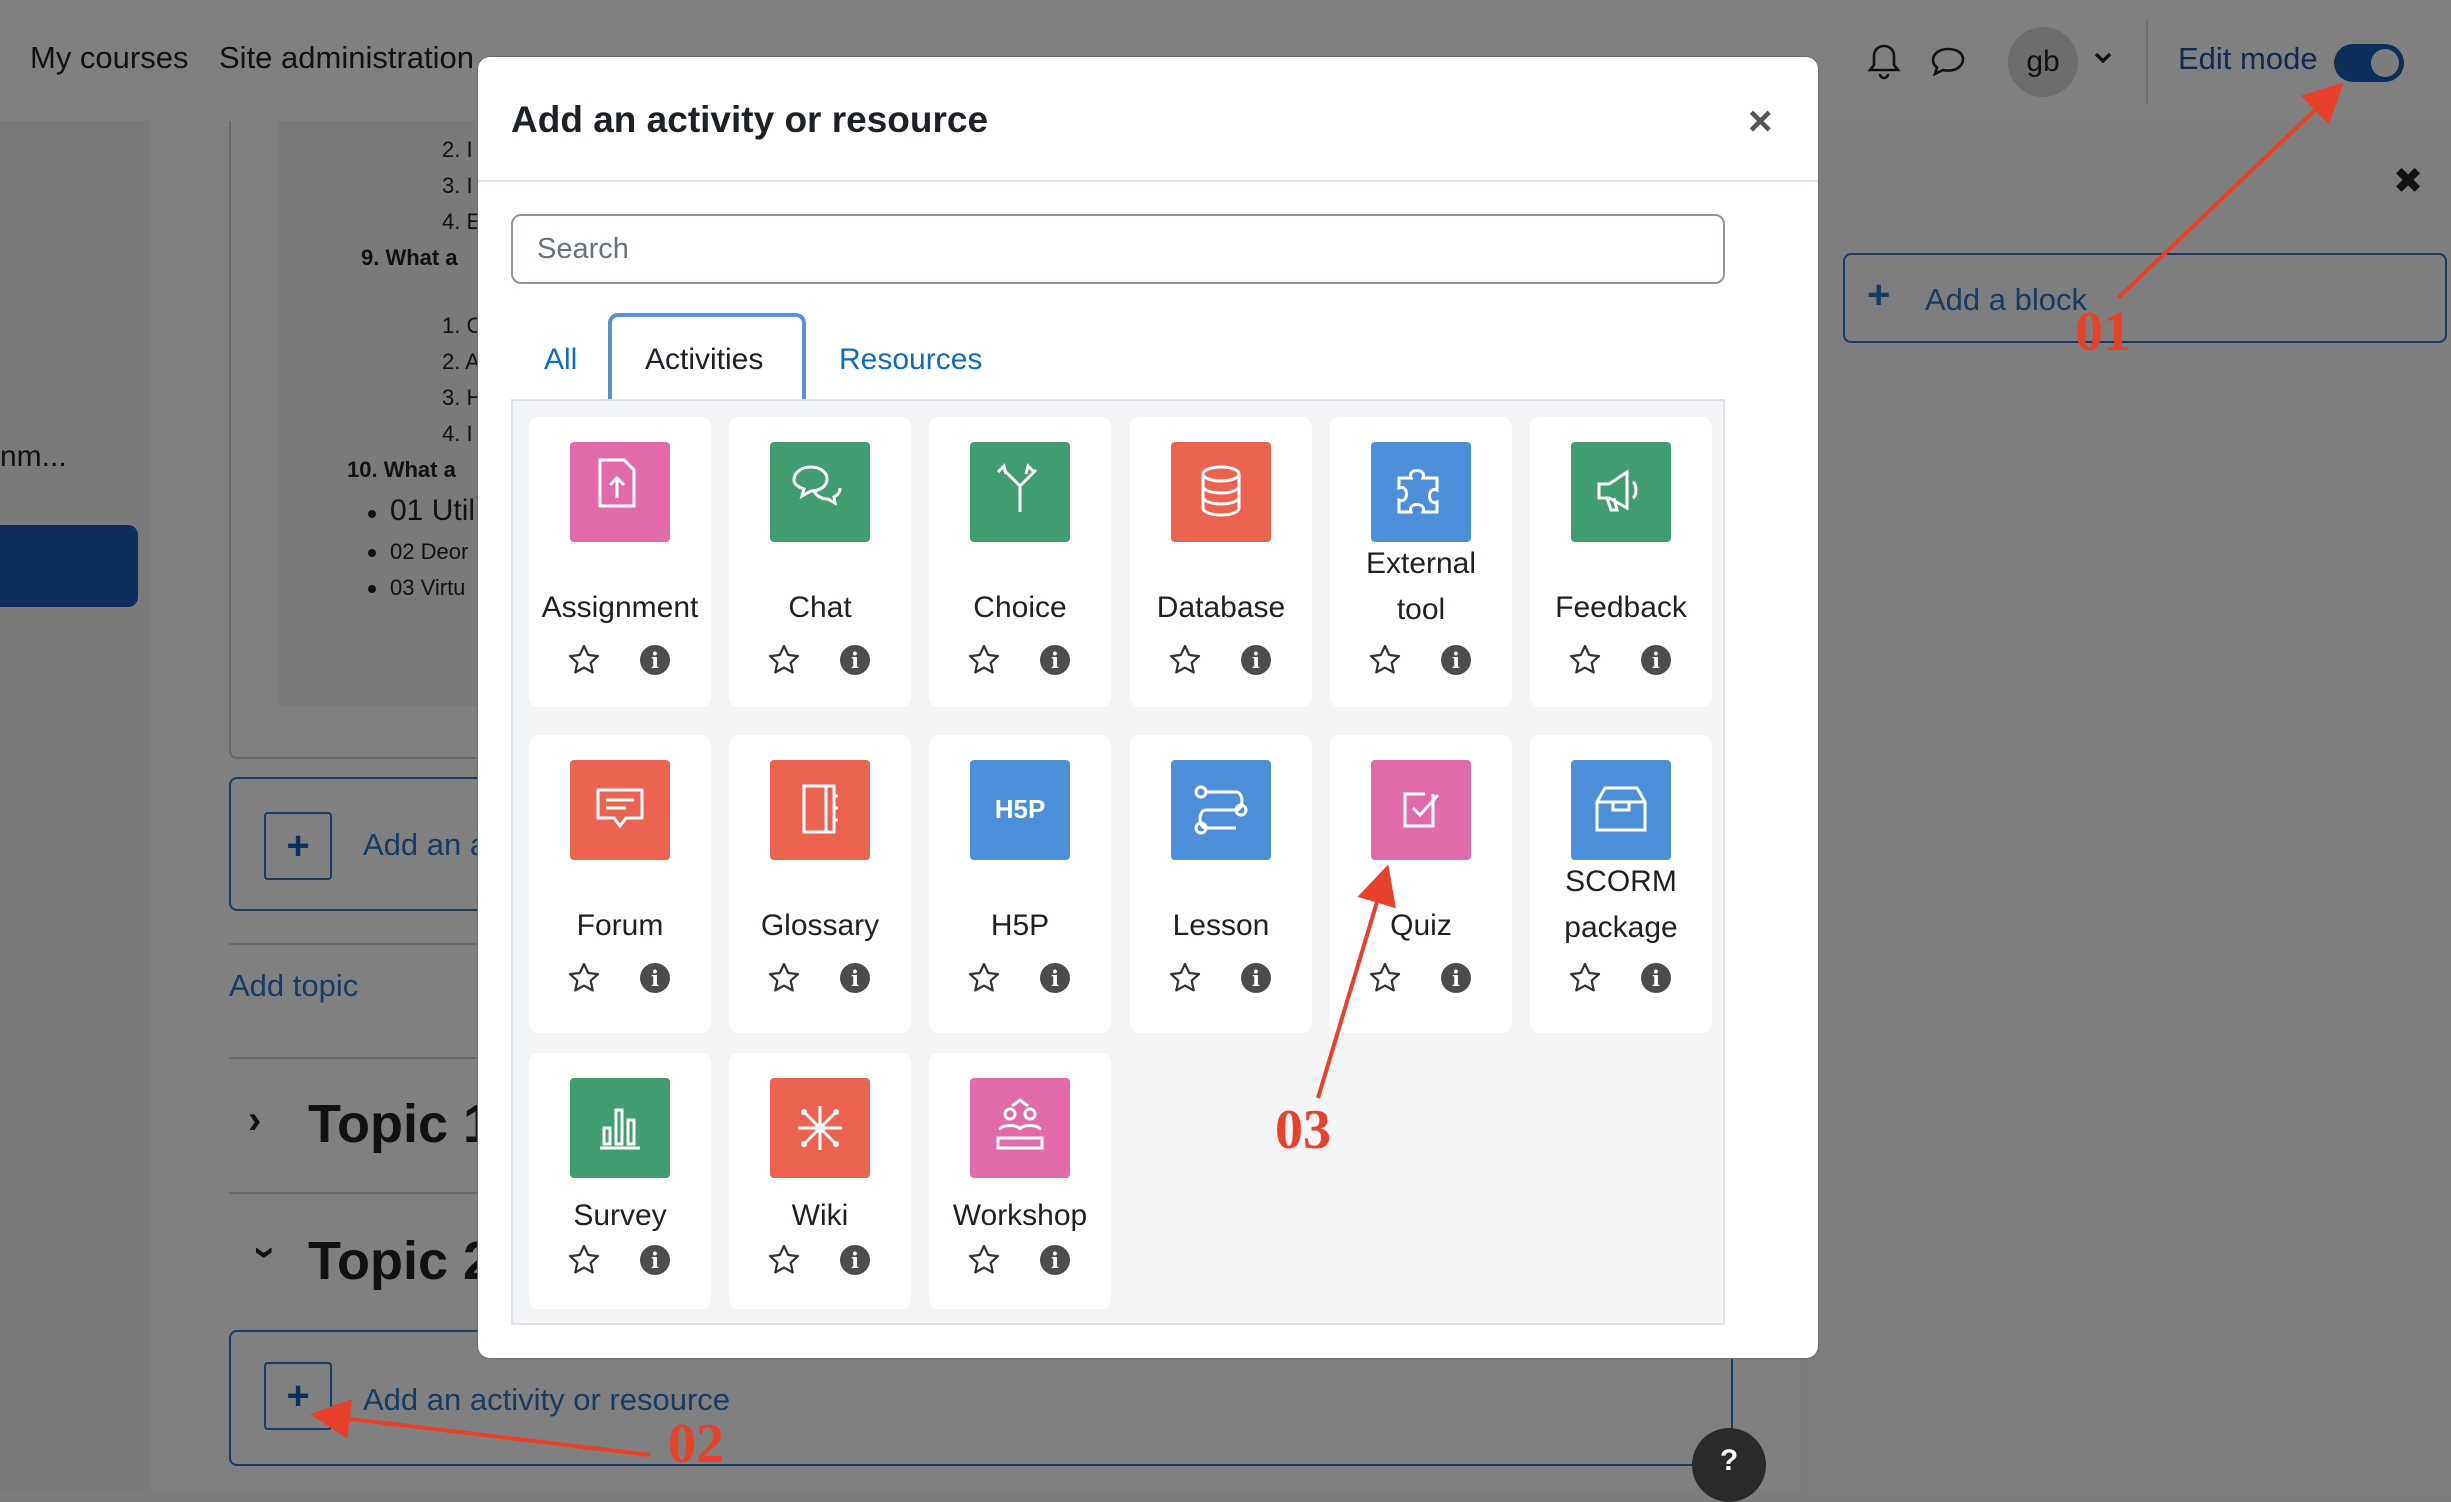  I want to click on activity-tile: Glossary i, so click(820, 884).